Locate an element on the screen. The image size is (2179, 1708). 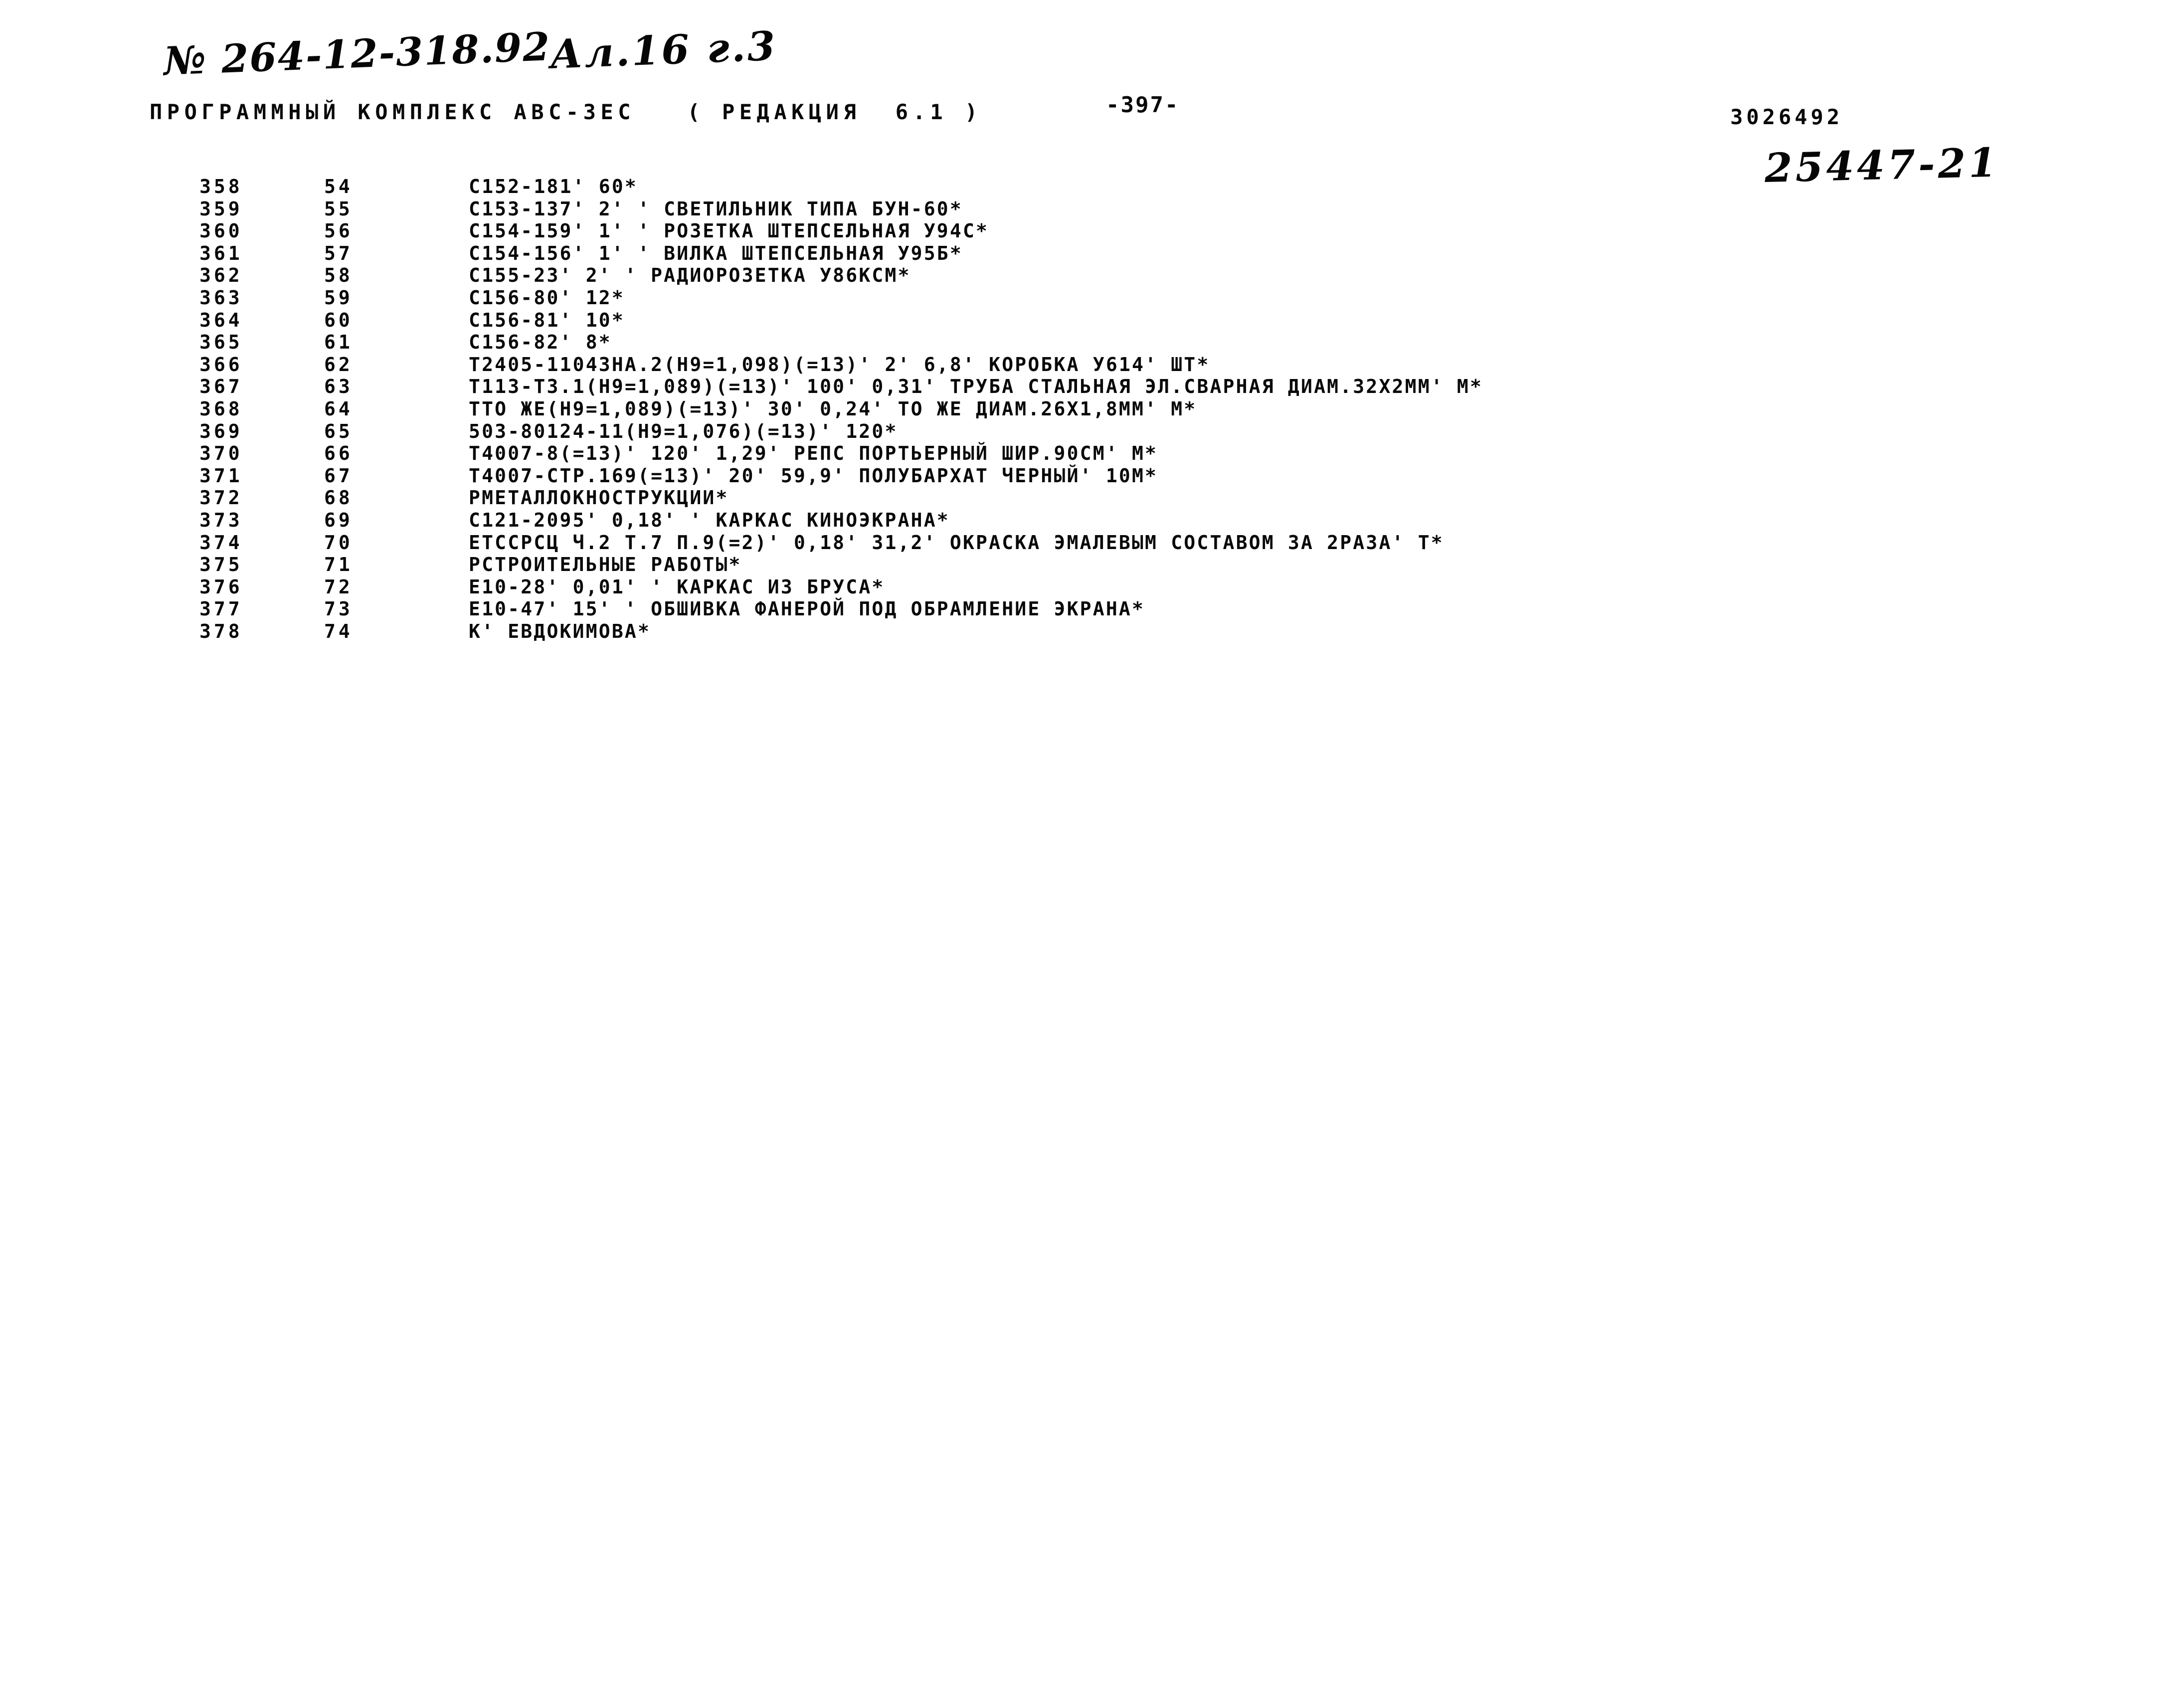
listing-sequence-number: 62 is located at coordinates (338, 364).